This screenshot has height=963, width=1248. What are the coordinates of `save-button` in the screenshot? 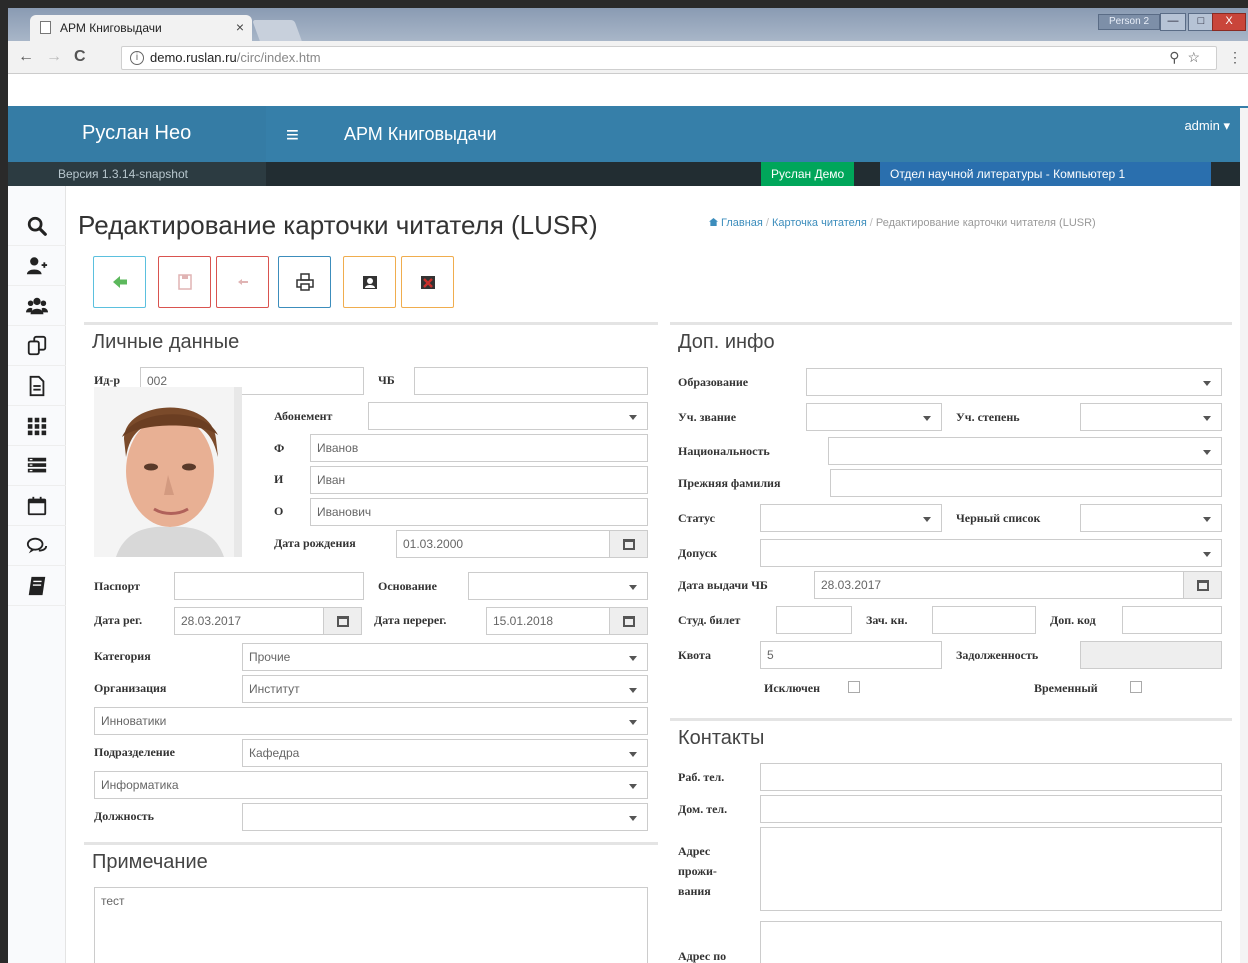 It's located at (184, 282).